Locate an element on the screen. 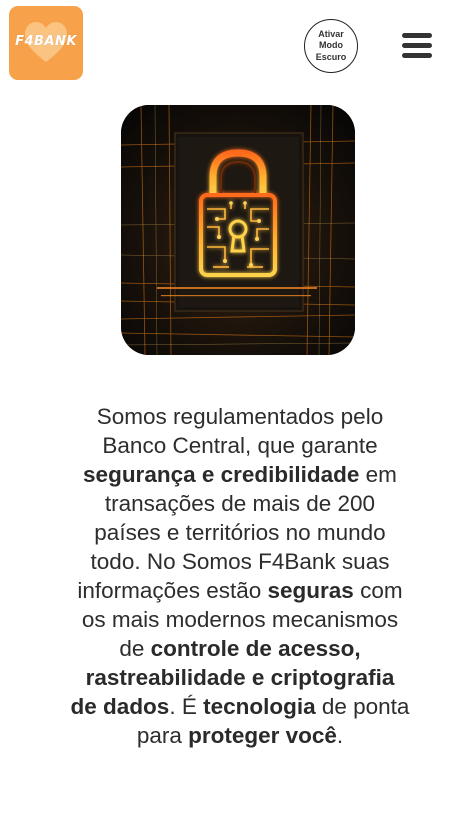 Image resolution: width=451 pixels, height=817 pixels. text-part: . is located at coordinates (340, 735).